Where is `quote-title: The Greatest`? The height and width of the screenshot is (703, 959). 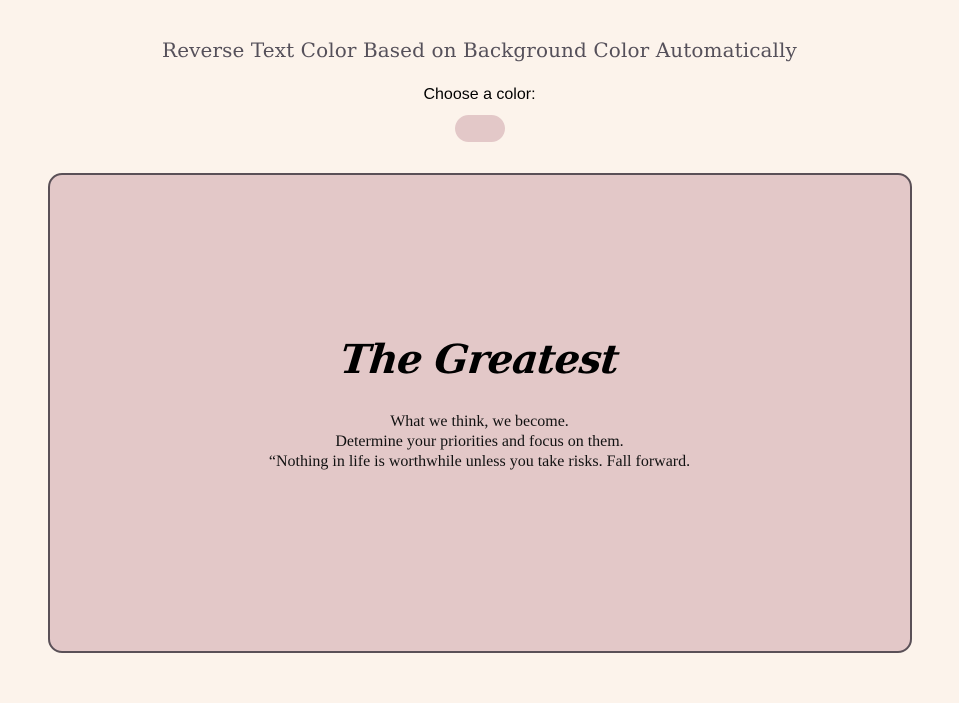
quote-title: The Greatest is located at coordinates (479, 359).